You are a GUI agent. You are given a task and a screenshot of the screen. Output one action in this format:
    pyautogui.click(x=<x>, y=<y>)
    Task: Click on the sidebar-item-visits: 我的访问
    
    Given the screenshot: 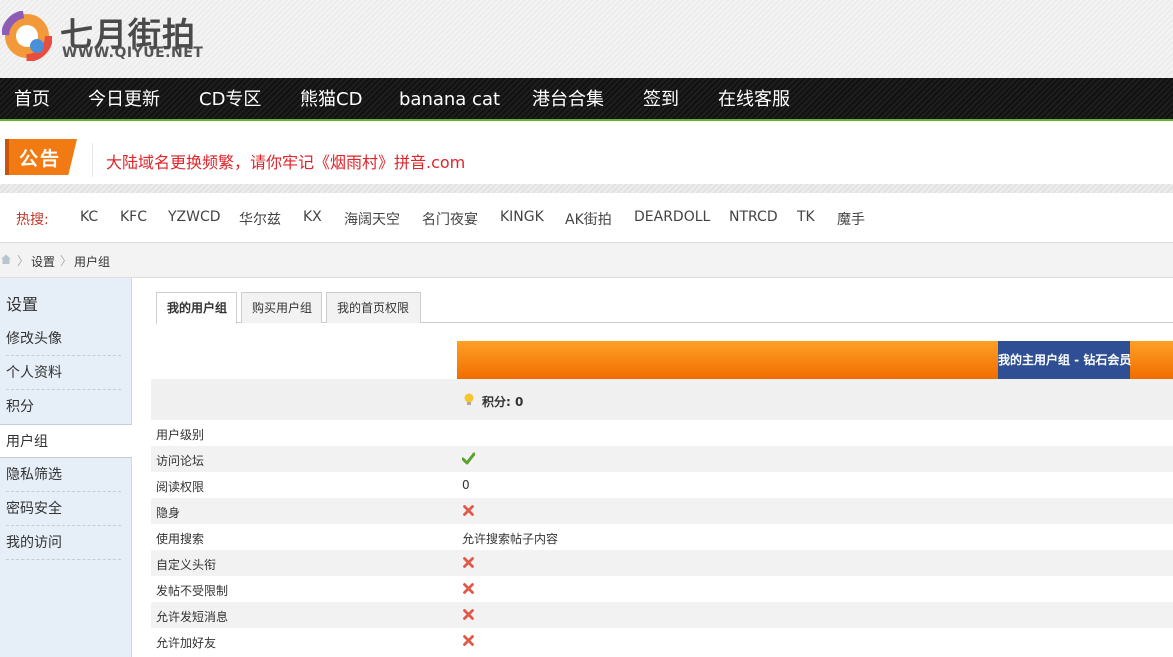 What is the action you would take?
    pyautogui.click(x=65, y=543)
    